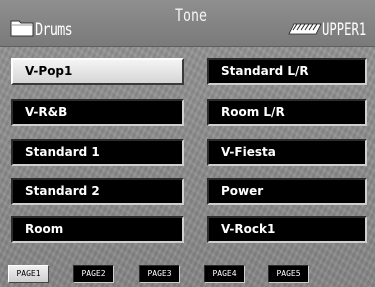  I want to click on tone-label: V-Fiesta, so click(248, 152).